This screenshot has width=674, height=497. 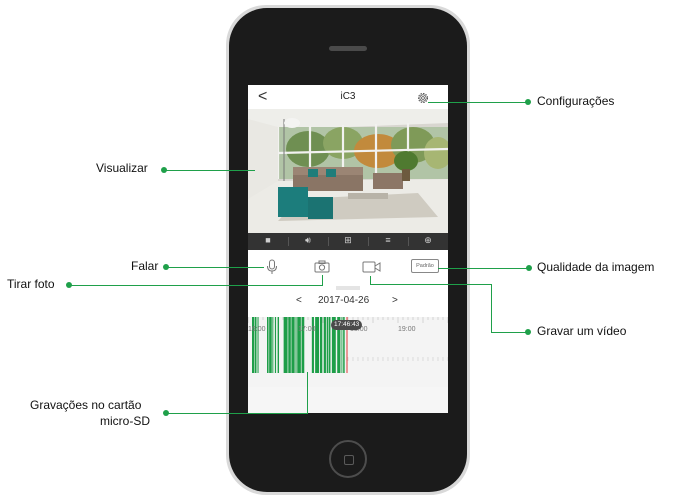 What do you see at coordinates (349, 460) in the screenshot?
I see `home-square-icon` at bounding box center [349, 460].